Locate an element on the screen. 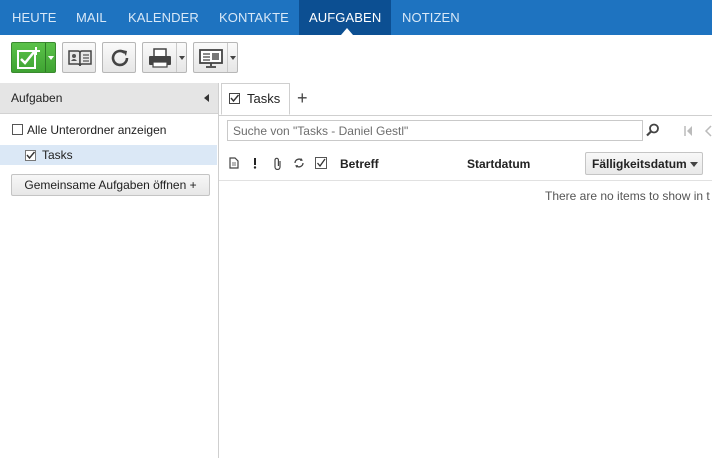 This screenshot has width=712, height=458. folder-checkbox-icon is located at coordinates (30, 155).